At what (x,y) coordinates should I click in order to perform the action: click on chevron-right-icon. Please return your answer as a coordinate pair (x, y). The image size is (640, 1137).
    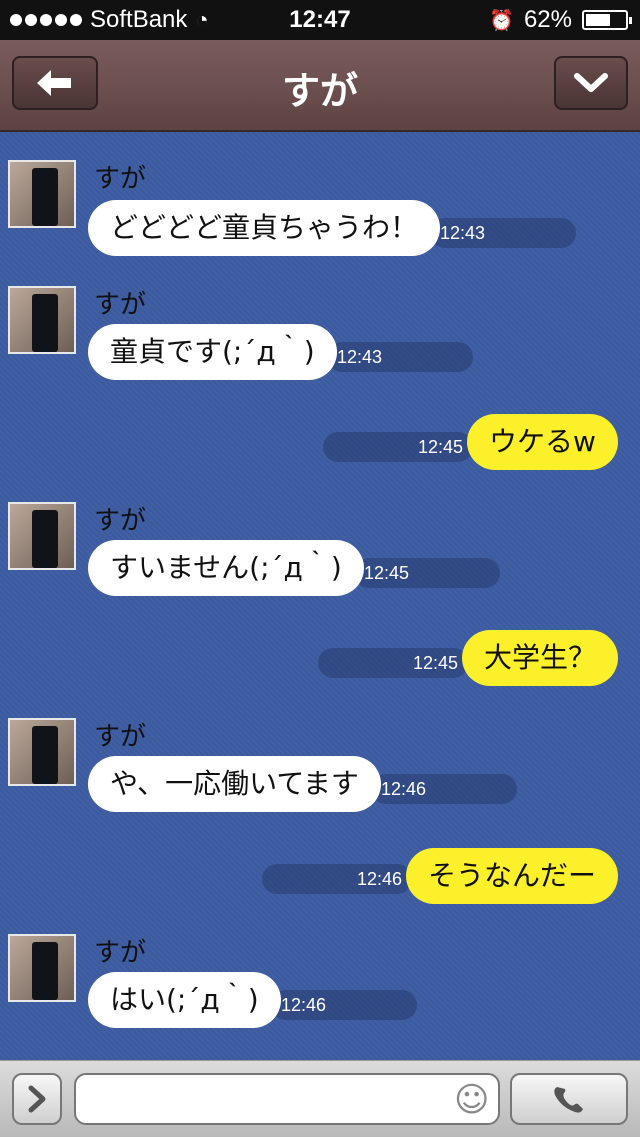
    Looking at the image, I should click on (37, 1099).